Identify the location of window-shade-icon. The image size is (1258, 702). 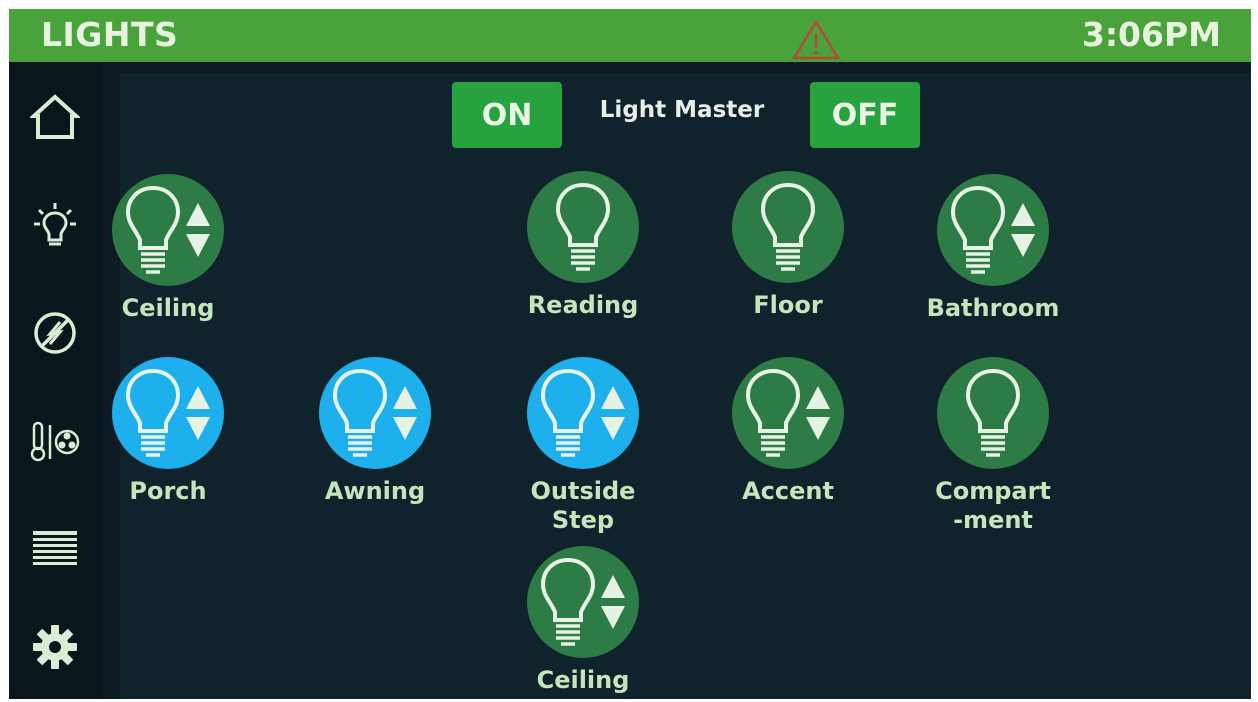
(55, 548).